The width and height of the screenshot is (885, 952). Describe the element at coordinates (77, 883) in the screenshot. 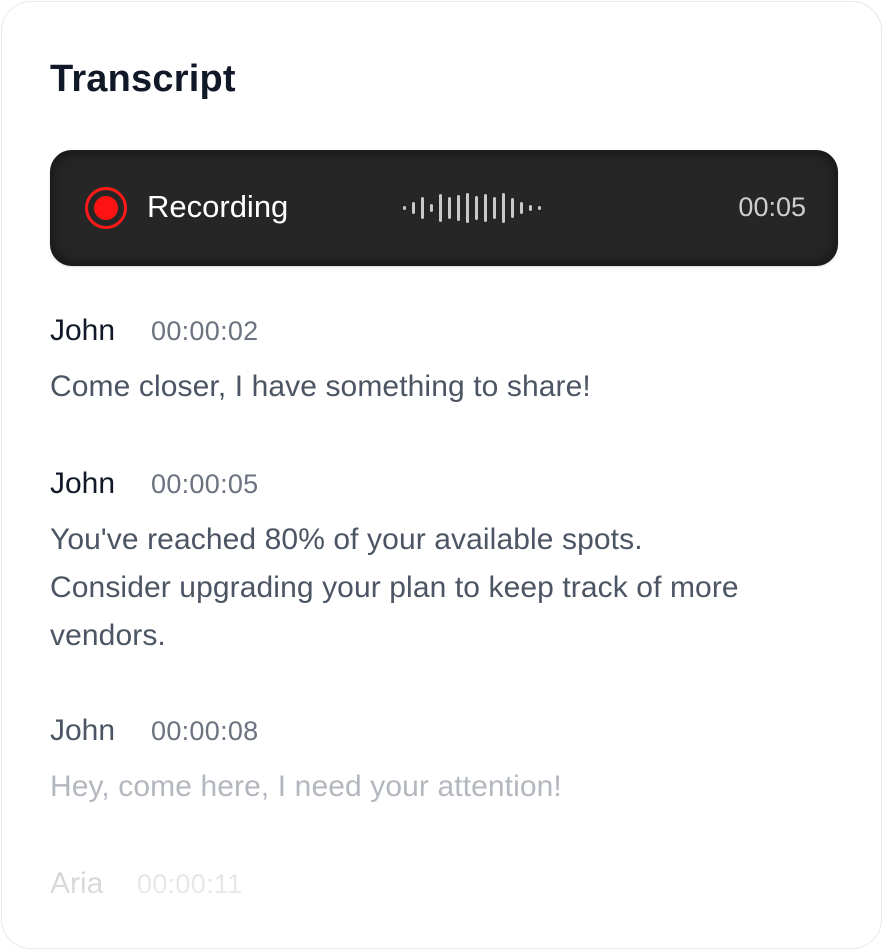

I see `speaker-name: Aria` at that location.